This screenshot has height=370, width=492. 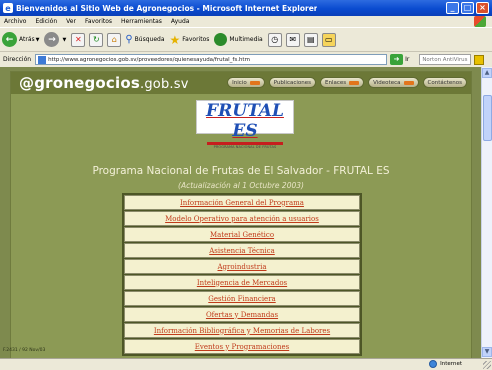 What do you see at coordinates (245, 147) in the screenshot?
I see `frutal-logo-tagline: PROGRAMA NACIONAL DE FRUTAS` at bounding box center [245, 147].